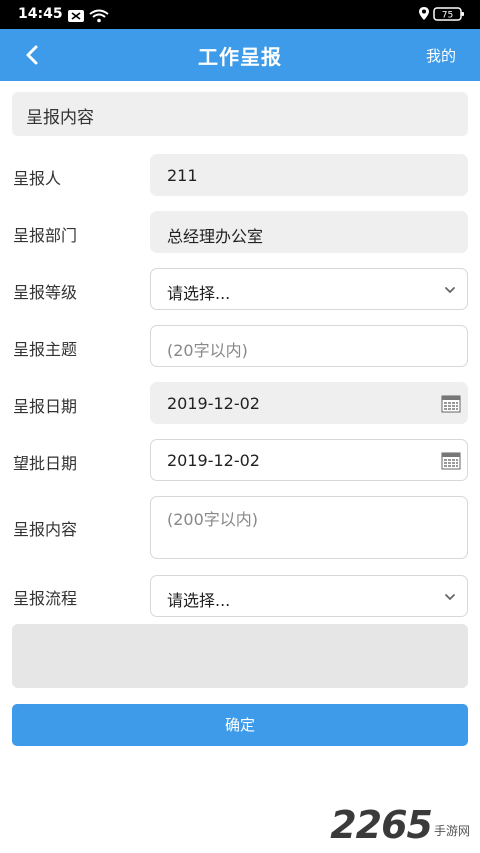 This screenshot has width=480, height=853. What do you see at coordinates (309, 346) in the screenshot?
I see `subject-input: (20字以内)` at bounding box center [309, 346].